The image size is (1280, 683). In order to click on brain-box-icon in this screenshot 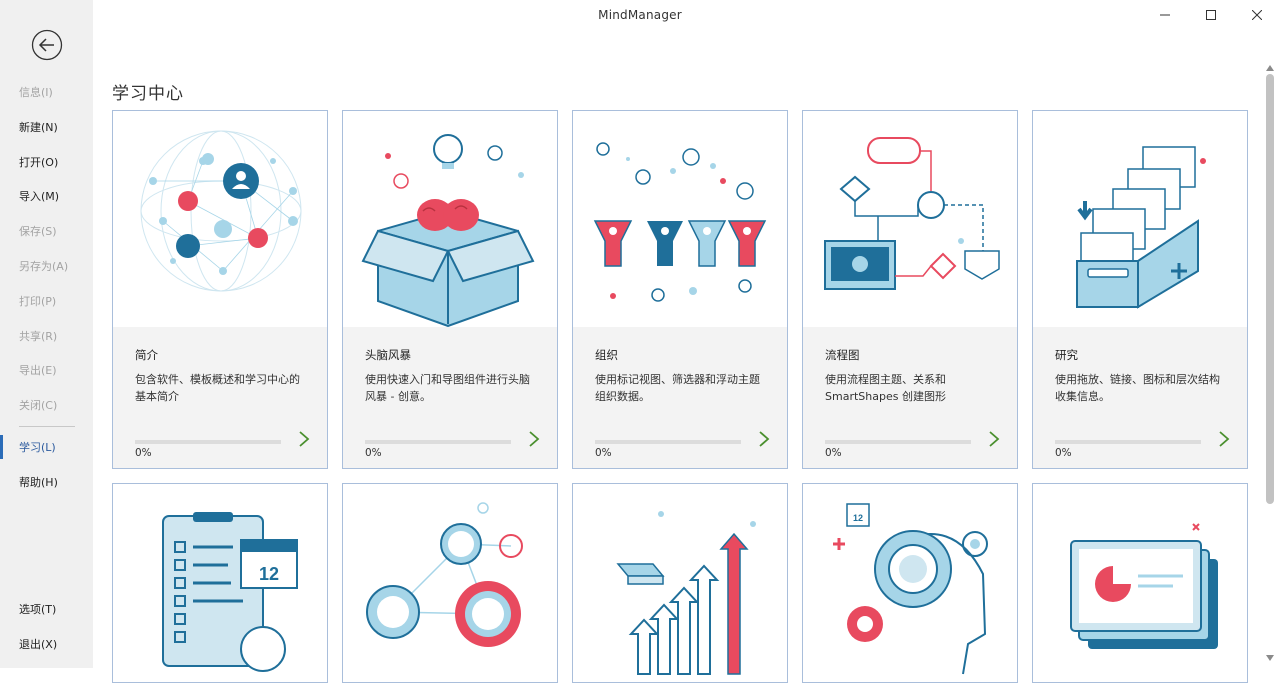, I will do `click(450, 219)`.